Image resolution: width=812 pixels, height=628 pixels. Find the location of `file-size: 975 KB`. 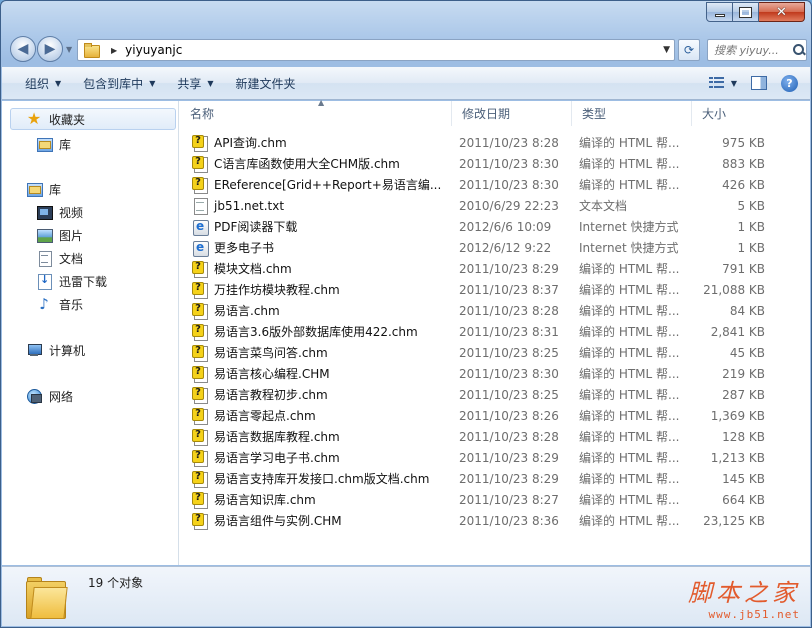

file-size: 975 KB is located at coordinates (743, 142).